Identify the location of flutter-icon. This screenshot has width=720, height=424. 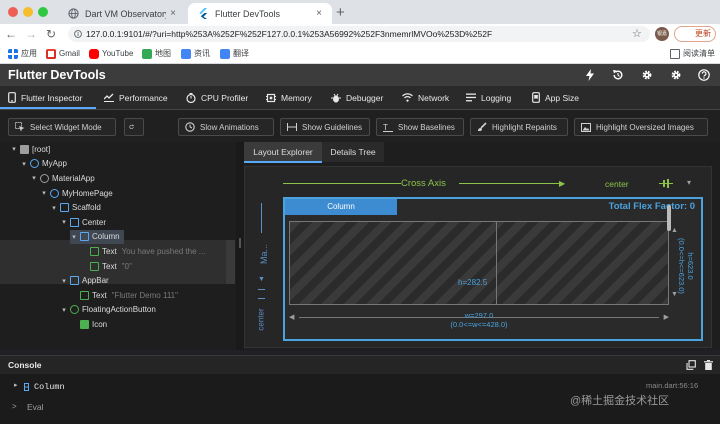
(203, 13).